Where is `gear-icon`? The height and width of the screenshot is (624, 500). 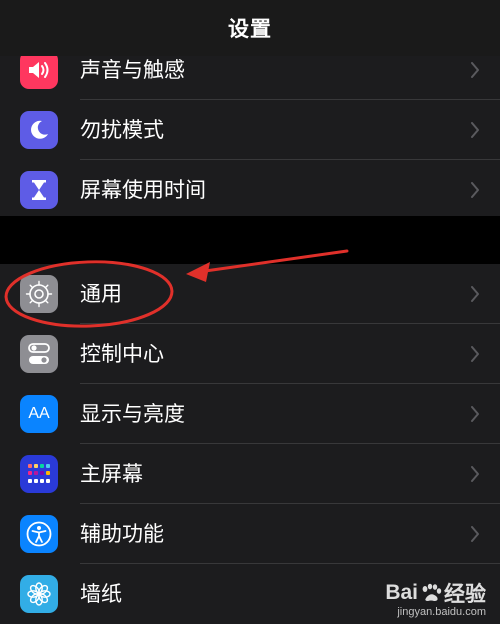
gear-icon is located at coordinates (39, 294).